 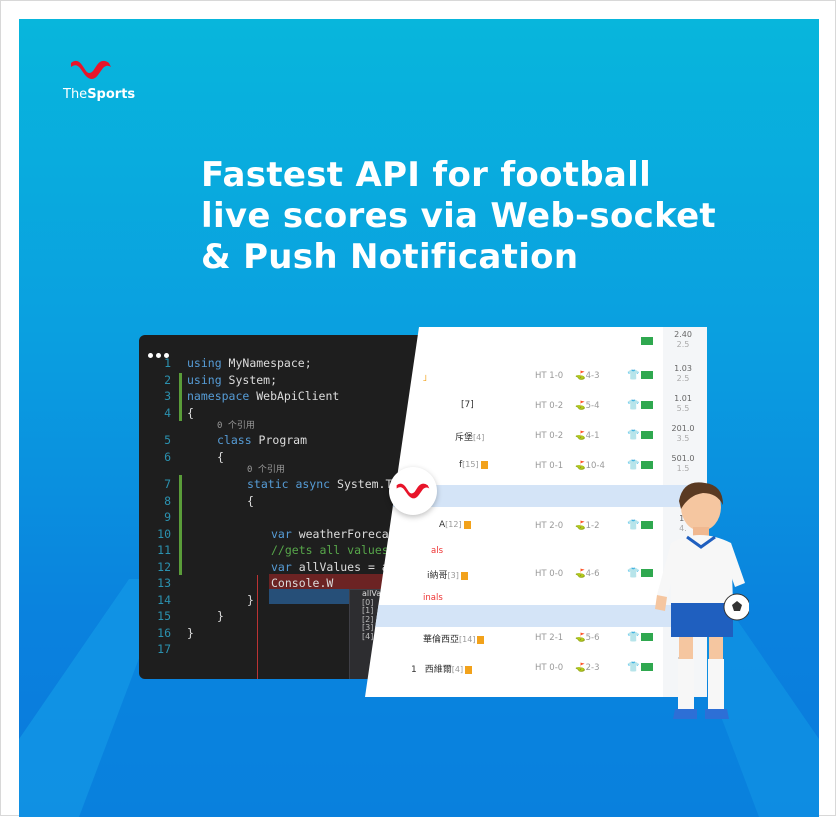 I want to click on corner-count: ⛳5-4, so click(x=587, y=406).